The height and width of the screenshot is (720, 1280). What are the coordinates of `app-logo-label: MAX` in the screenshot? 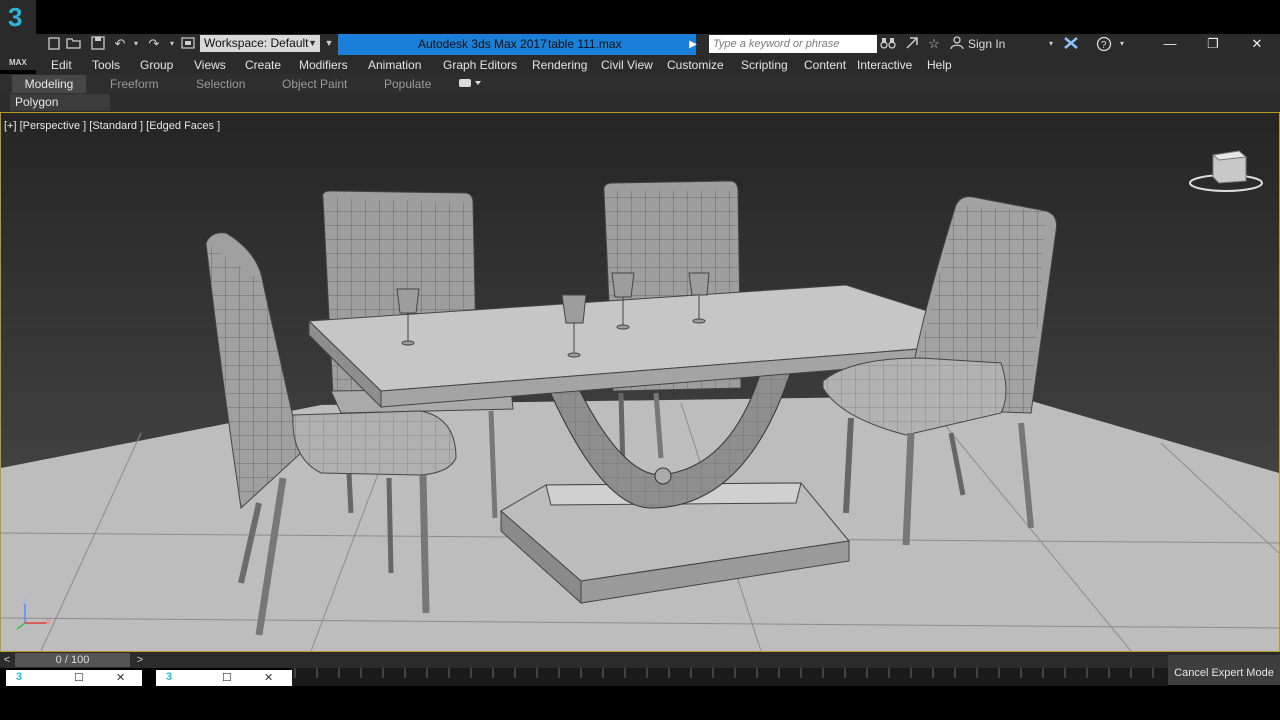 It's located at (18, 62).